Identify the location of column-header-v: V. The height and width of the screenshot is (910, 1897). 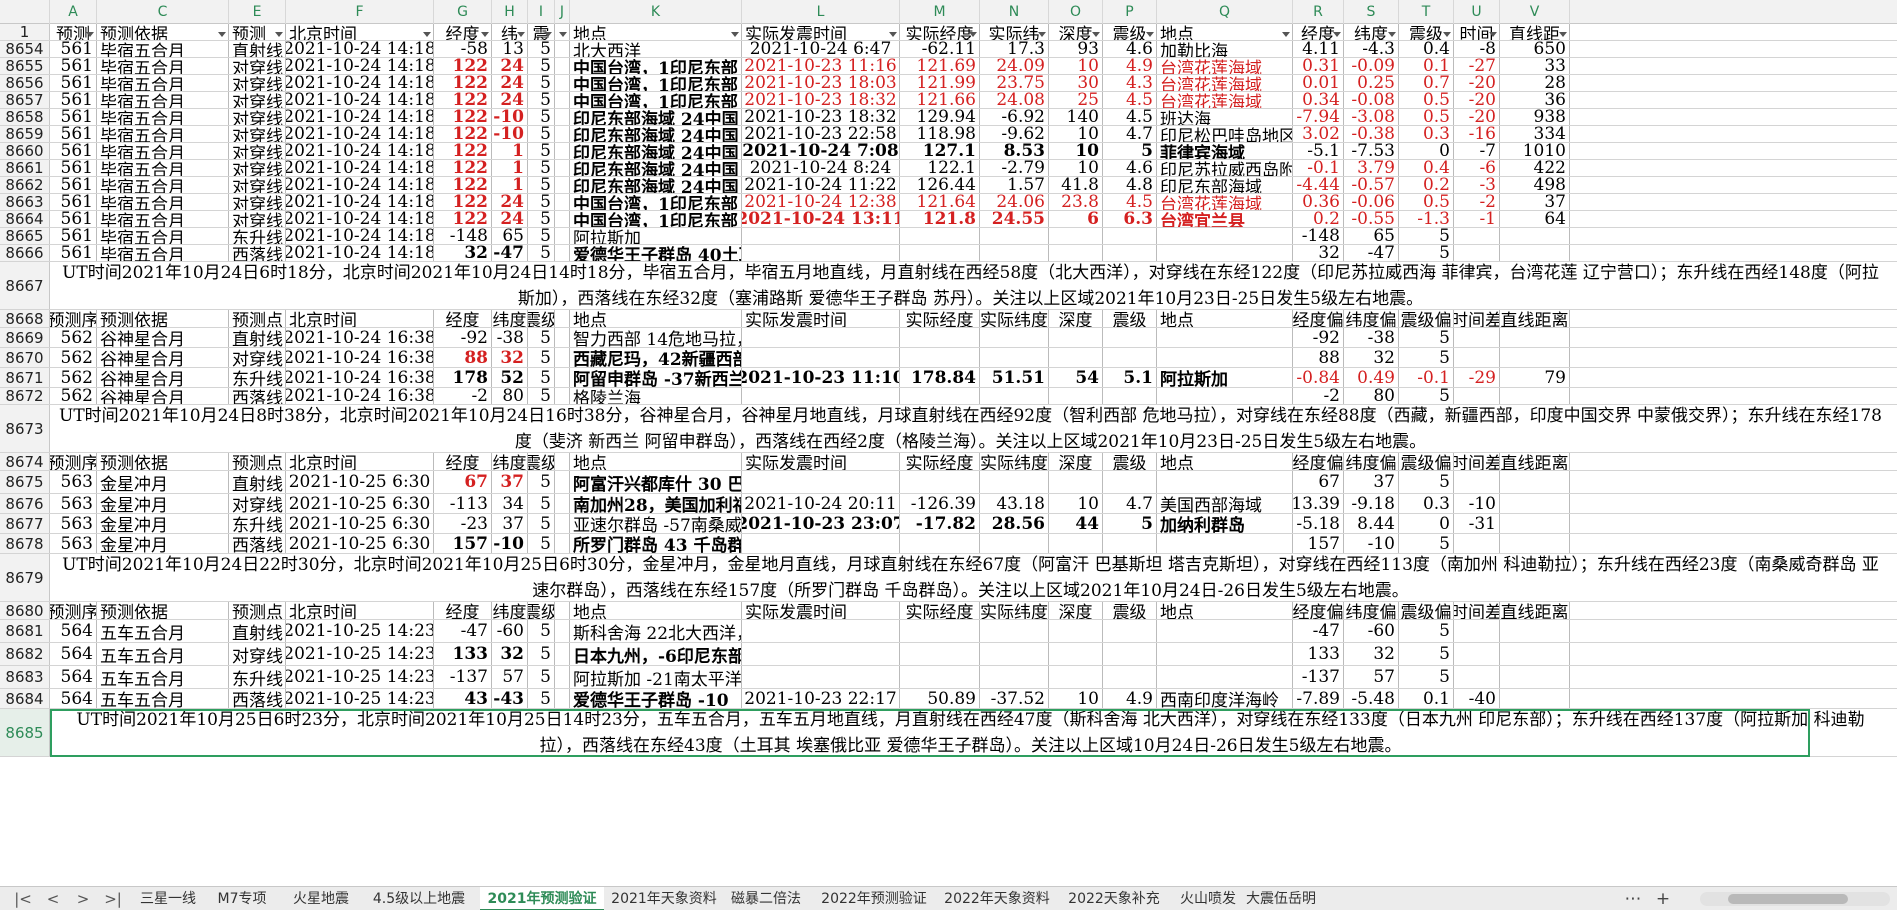
(1535, 12).